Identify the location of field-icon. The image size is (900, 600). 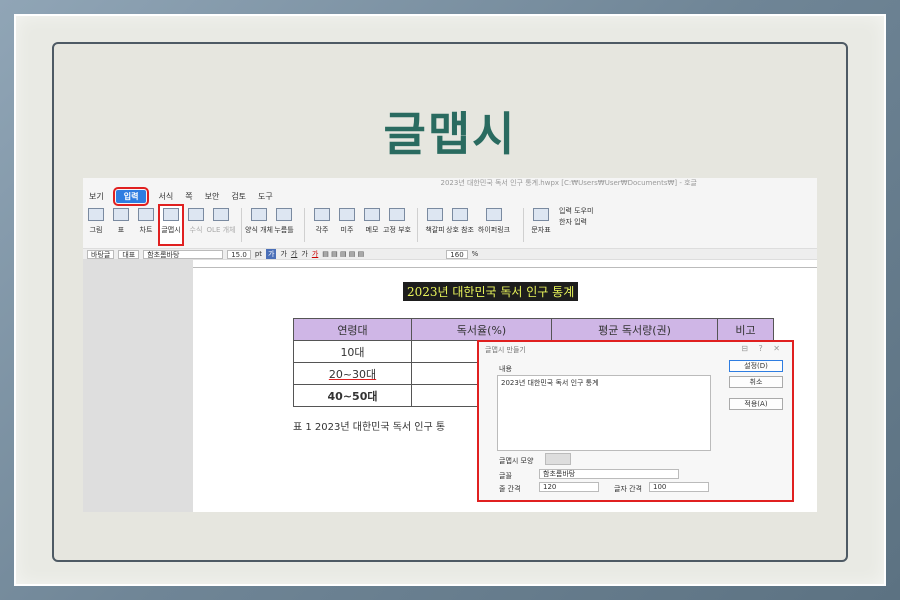
(284, 214).